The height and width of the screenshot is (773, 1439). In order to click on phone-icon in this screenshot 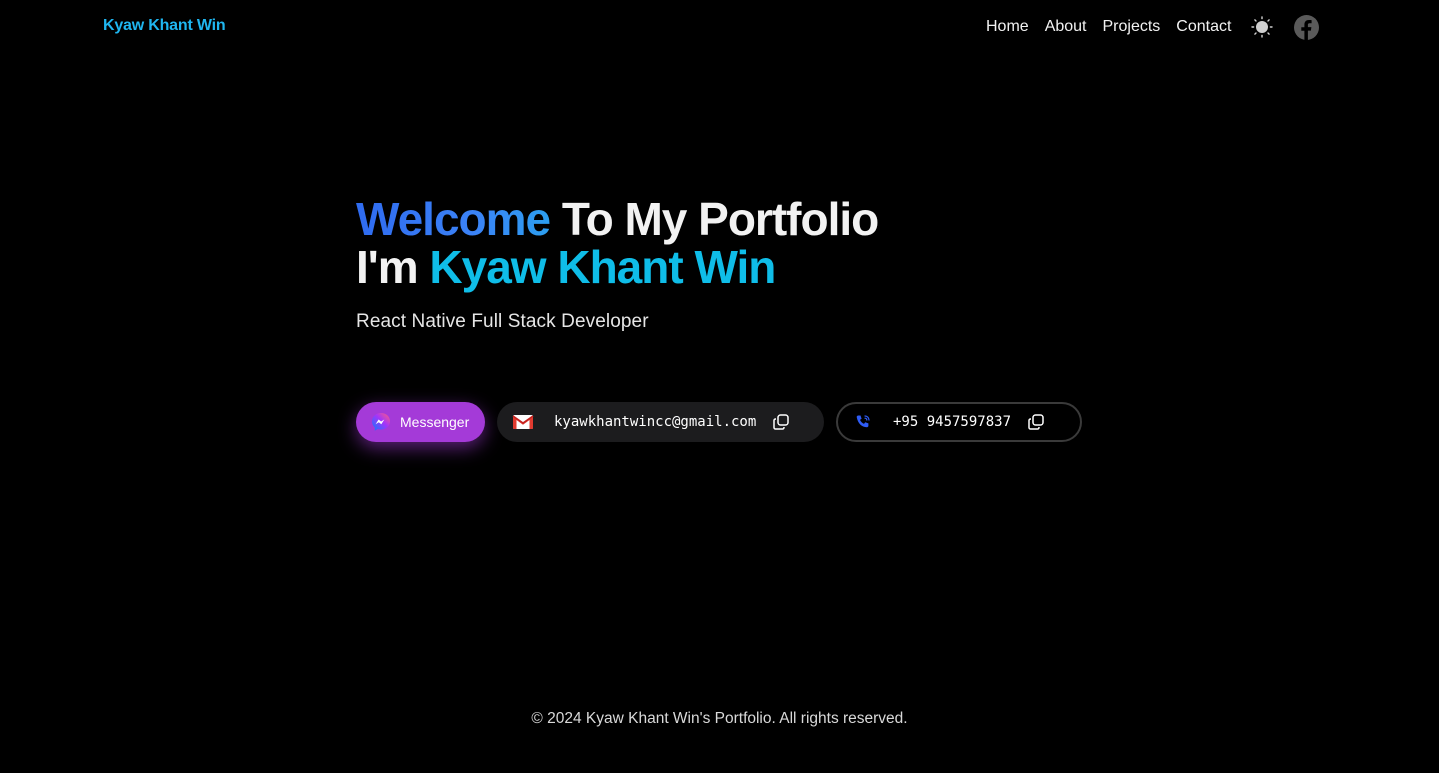, I will do `click(863, 421)`.